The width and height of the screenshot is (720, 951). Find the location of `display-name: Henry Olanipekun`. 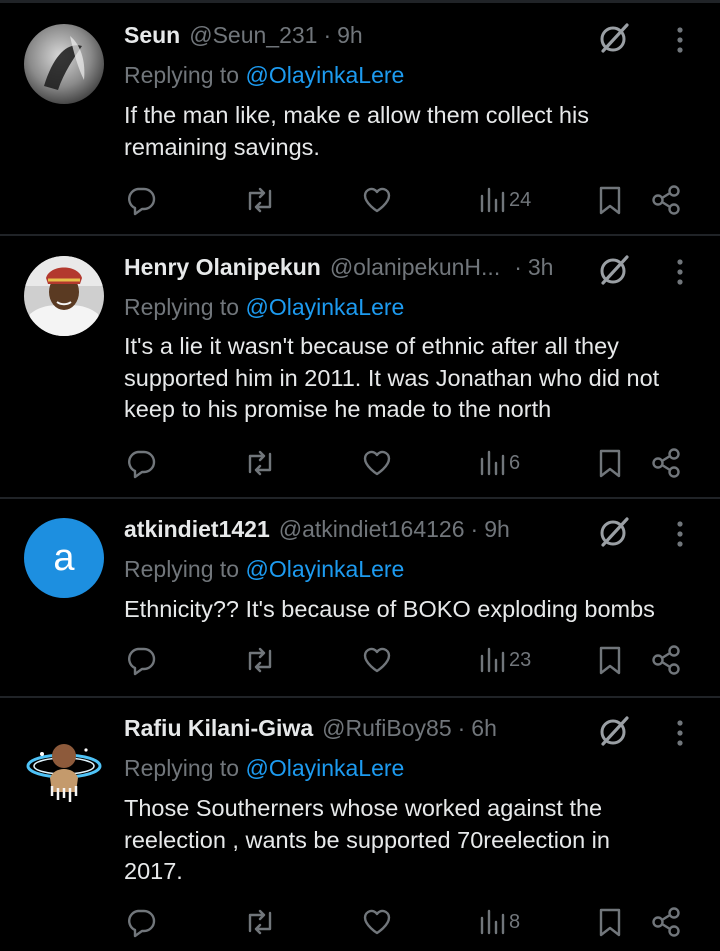

display-name: Henry Olanipekun is located at coordinates (222, 267).